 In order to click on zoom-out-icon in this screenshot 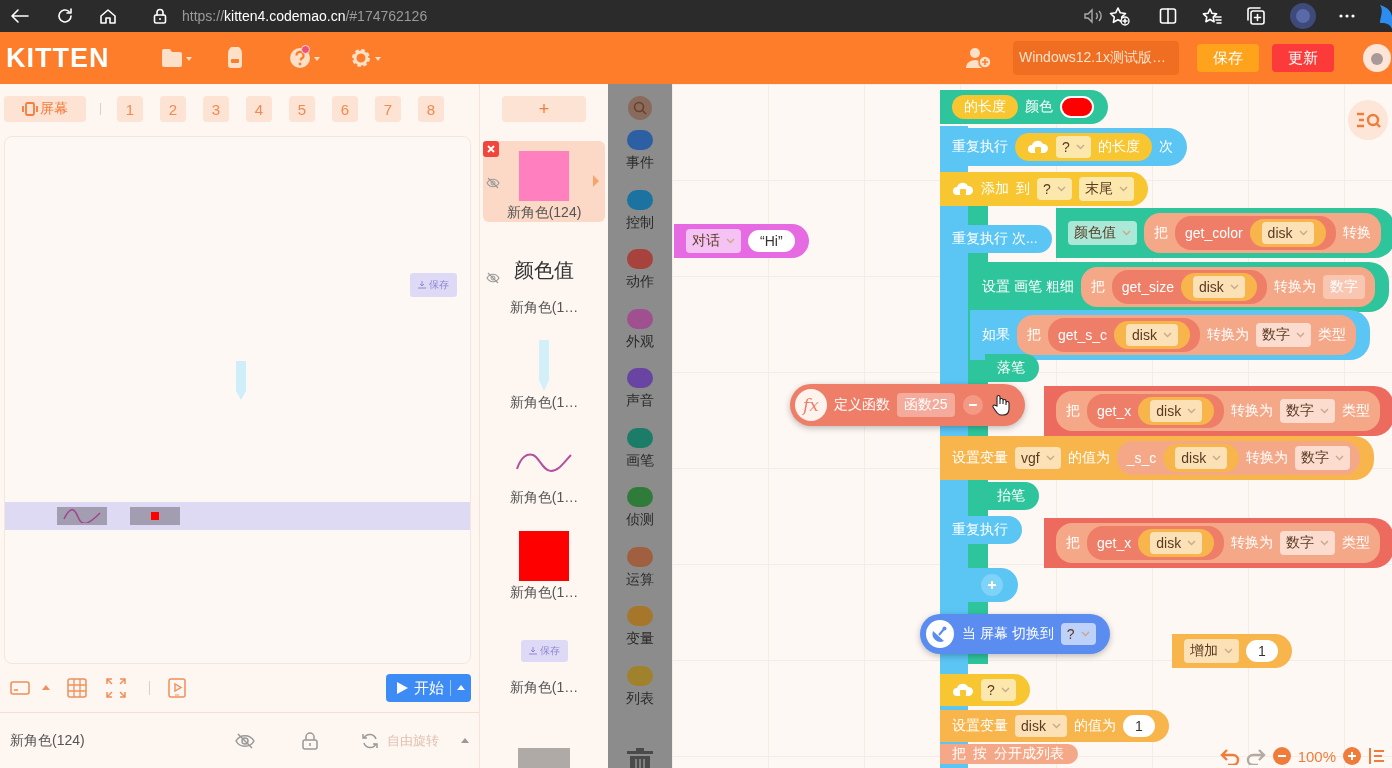, I will do `click(1281, 756)`.